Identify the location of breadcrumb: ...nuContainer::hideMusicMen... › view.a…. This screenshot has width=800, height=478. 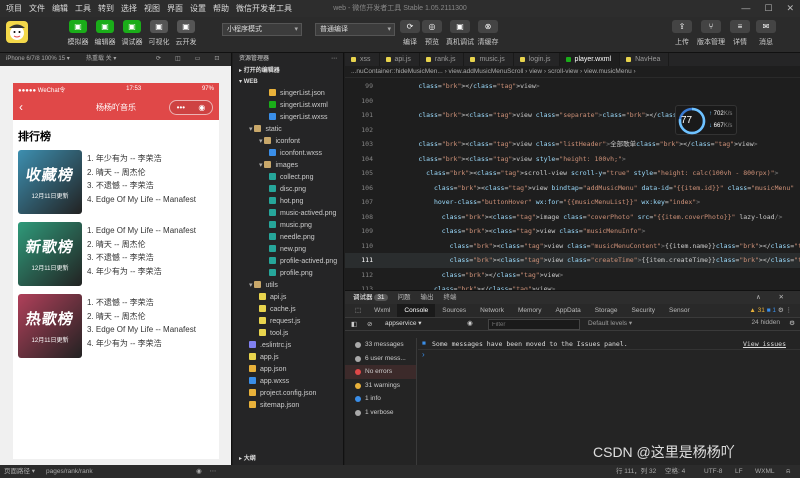
(572, 72).